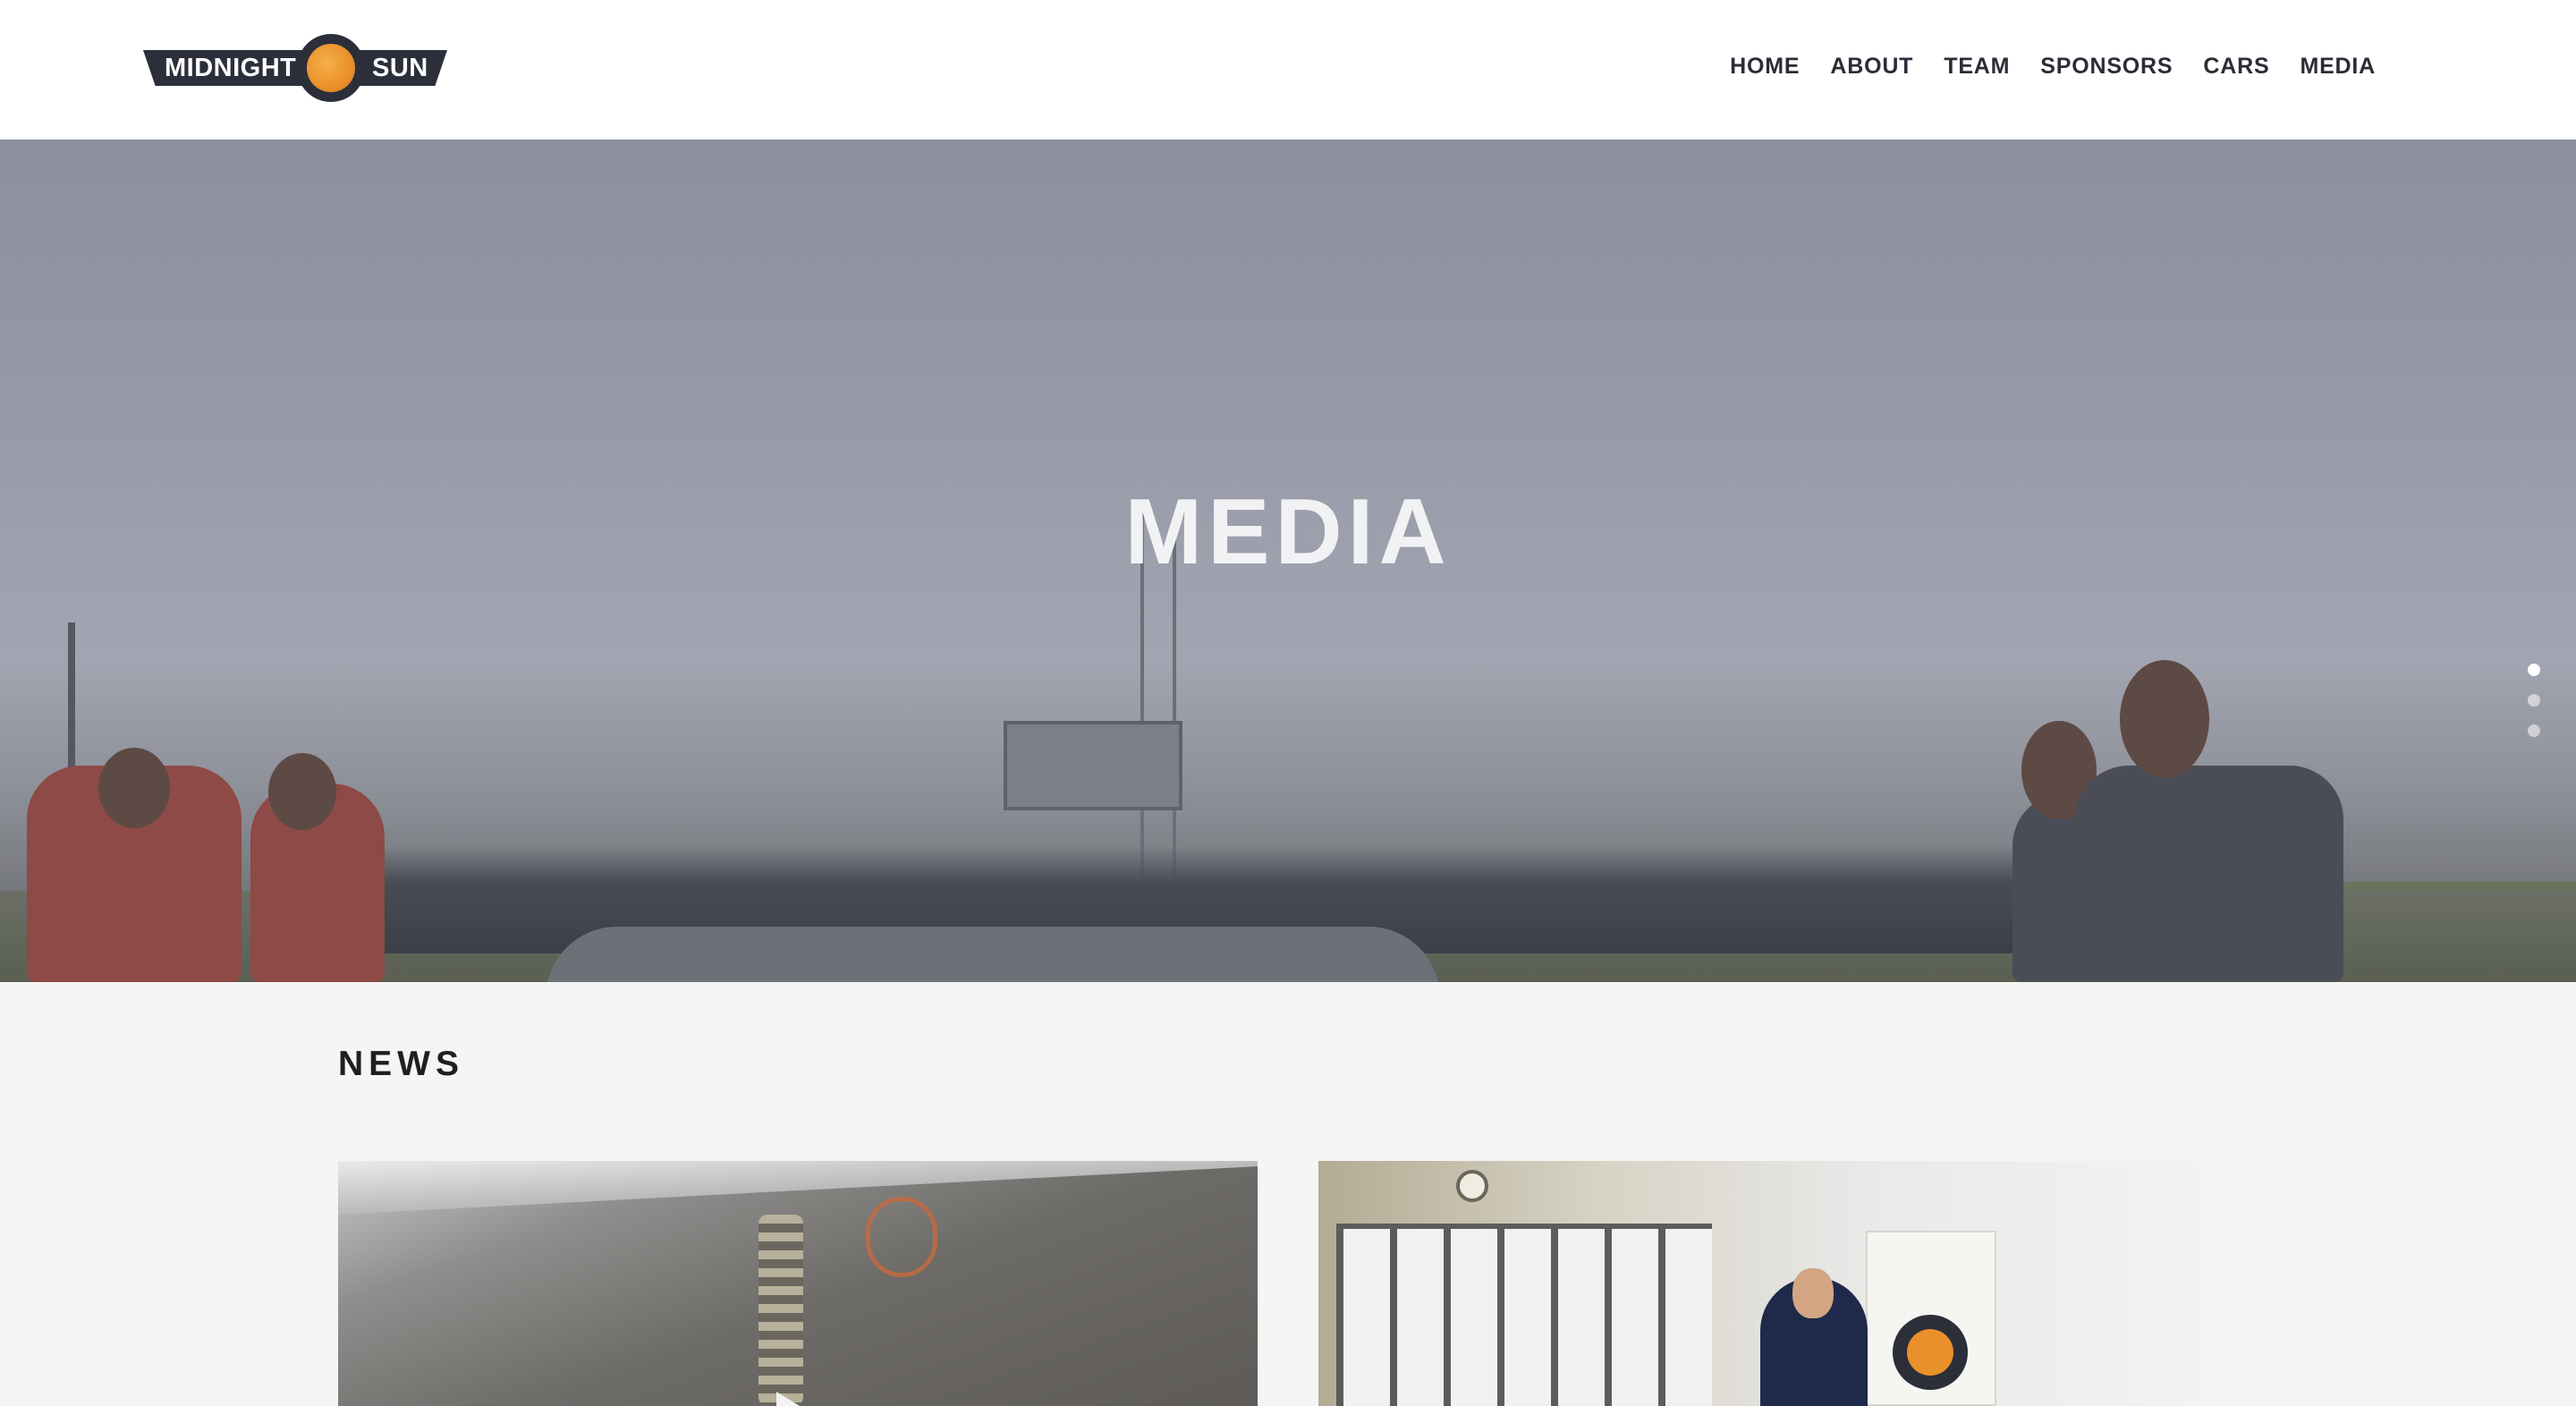 The width and height of the screenshot is (2576, 1406). I want to click on timing-booth, so click(1093, 766).